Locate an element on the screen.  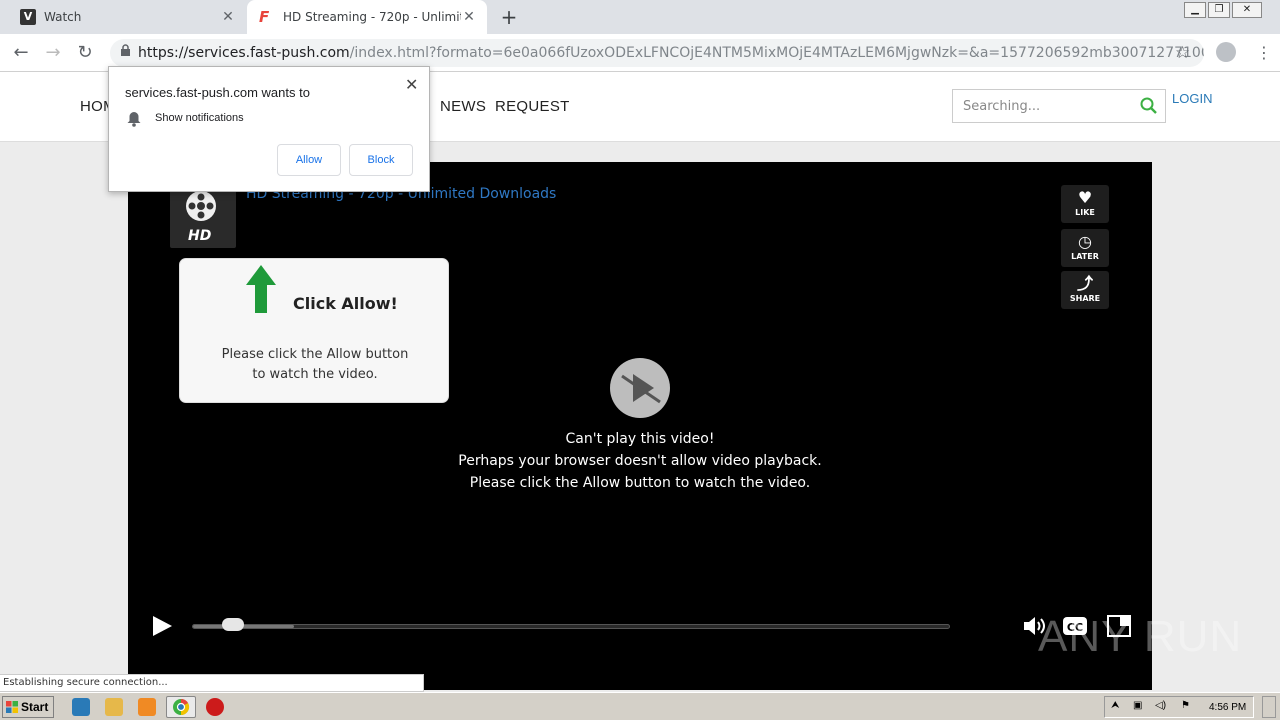
start-button: Start is located at coordinates (28, 707).